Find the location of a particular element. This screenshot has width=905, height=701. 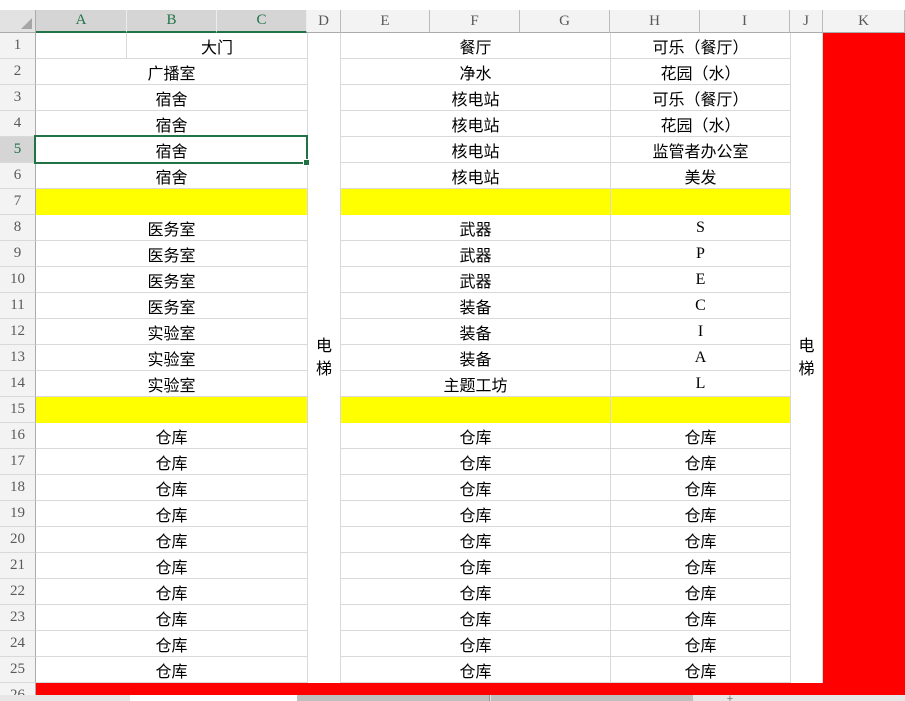

cell-abc-row10: 医务室 is located at coordinates (171, 280).